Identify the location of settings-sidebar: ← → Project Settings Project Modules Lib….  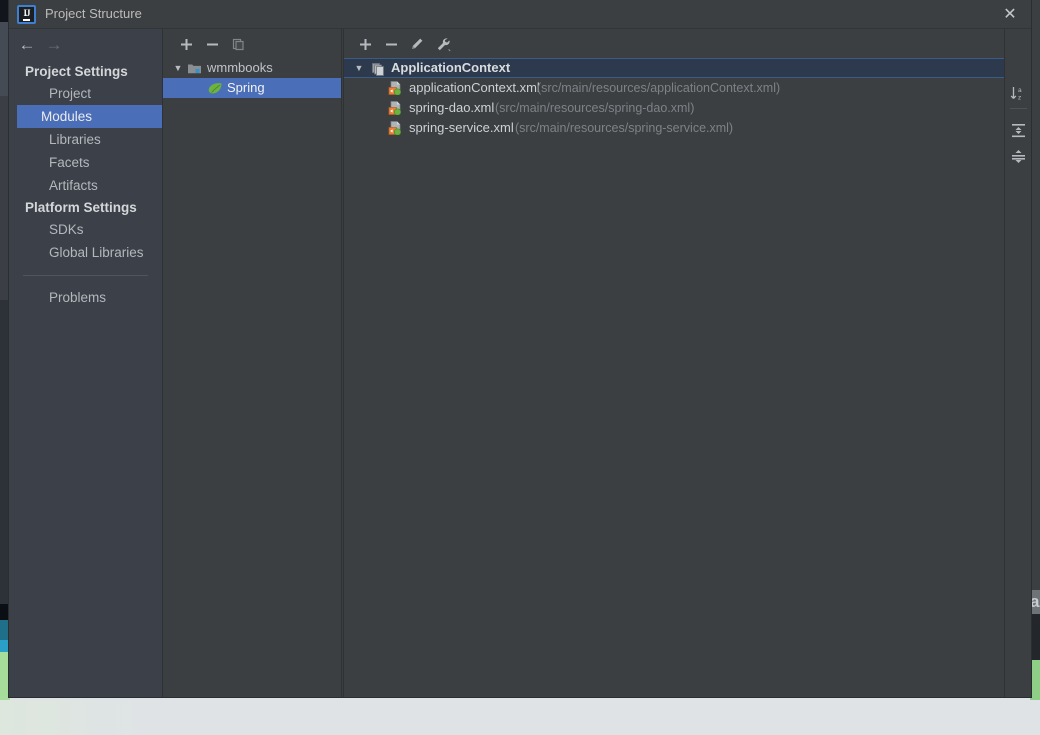
(86, 363).